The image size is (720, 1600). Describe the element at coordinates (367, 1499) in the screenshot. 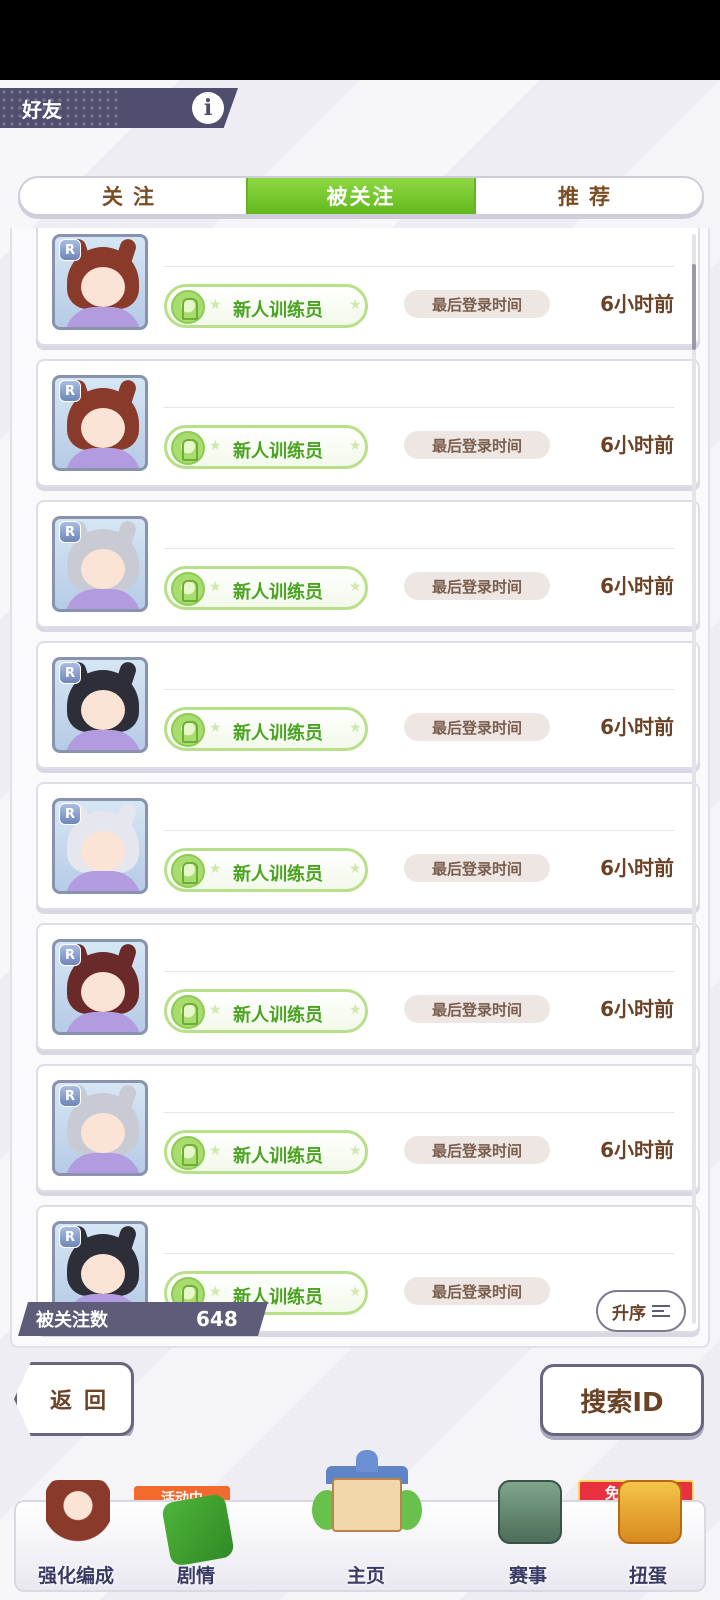

I see `home-building-icon` at that location.